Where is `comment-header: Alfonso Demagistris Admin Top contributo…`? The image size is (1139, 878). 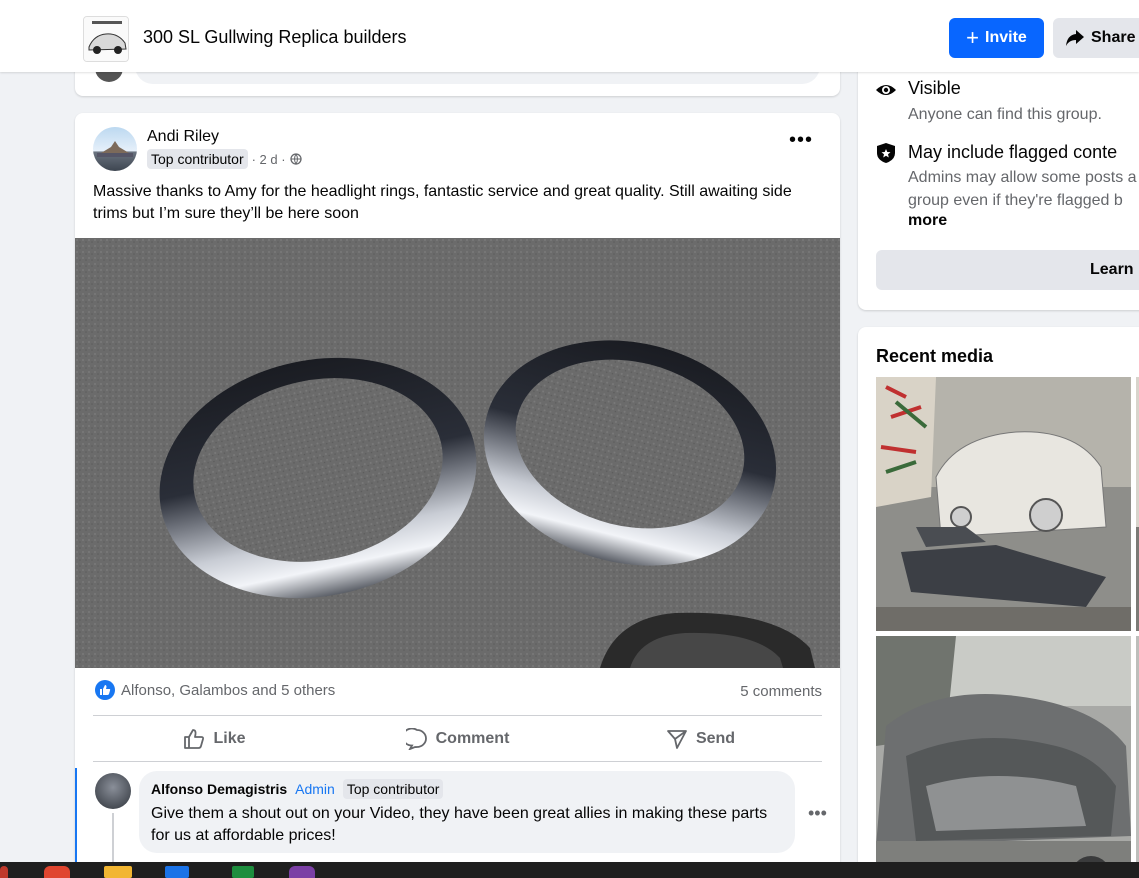 comment-header: Alfonso Demagistris Admin Top contributo… is located at coordinates (467, 789).